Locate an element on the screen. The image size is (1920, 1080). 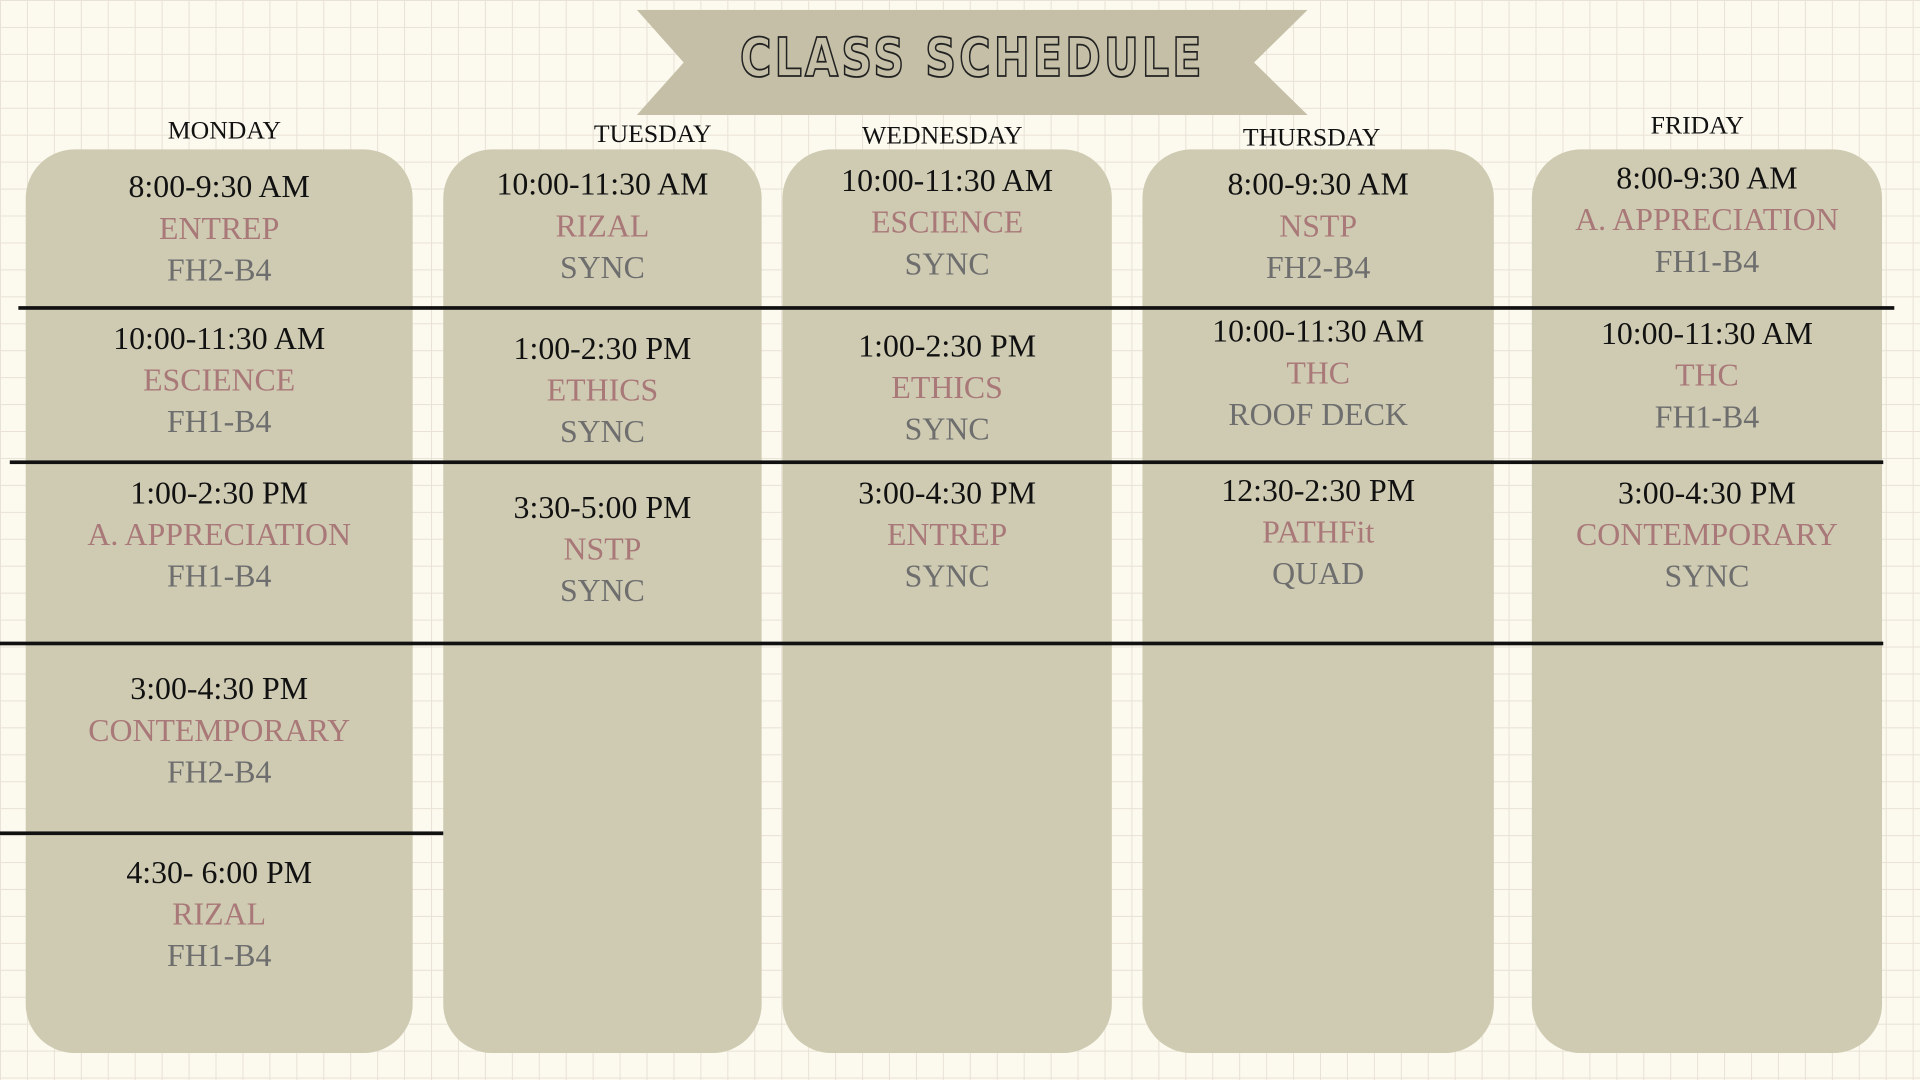
class-slot: 8:00-9:30 AM NSTP FH2-B4 is located at coordinates (1317, 227).